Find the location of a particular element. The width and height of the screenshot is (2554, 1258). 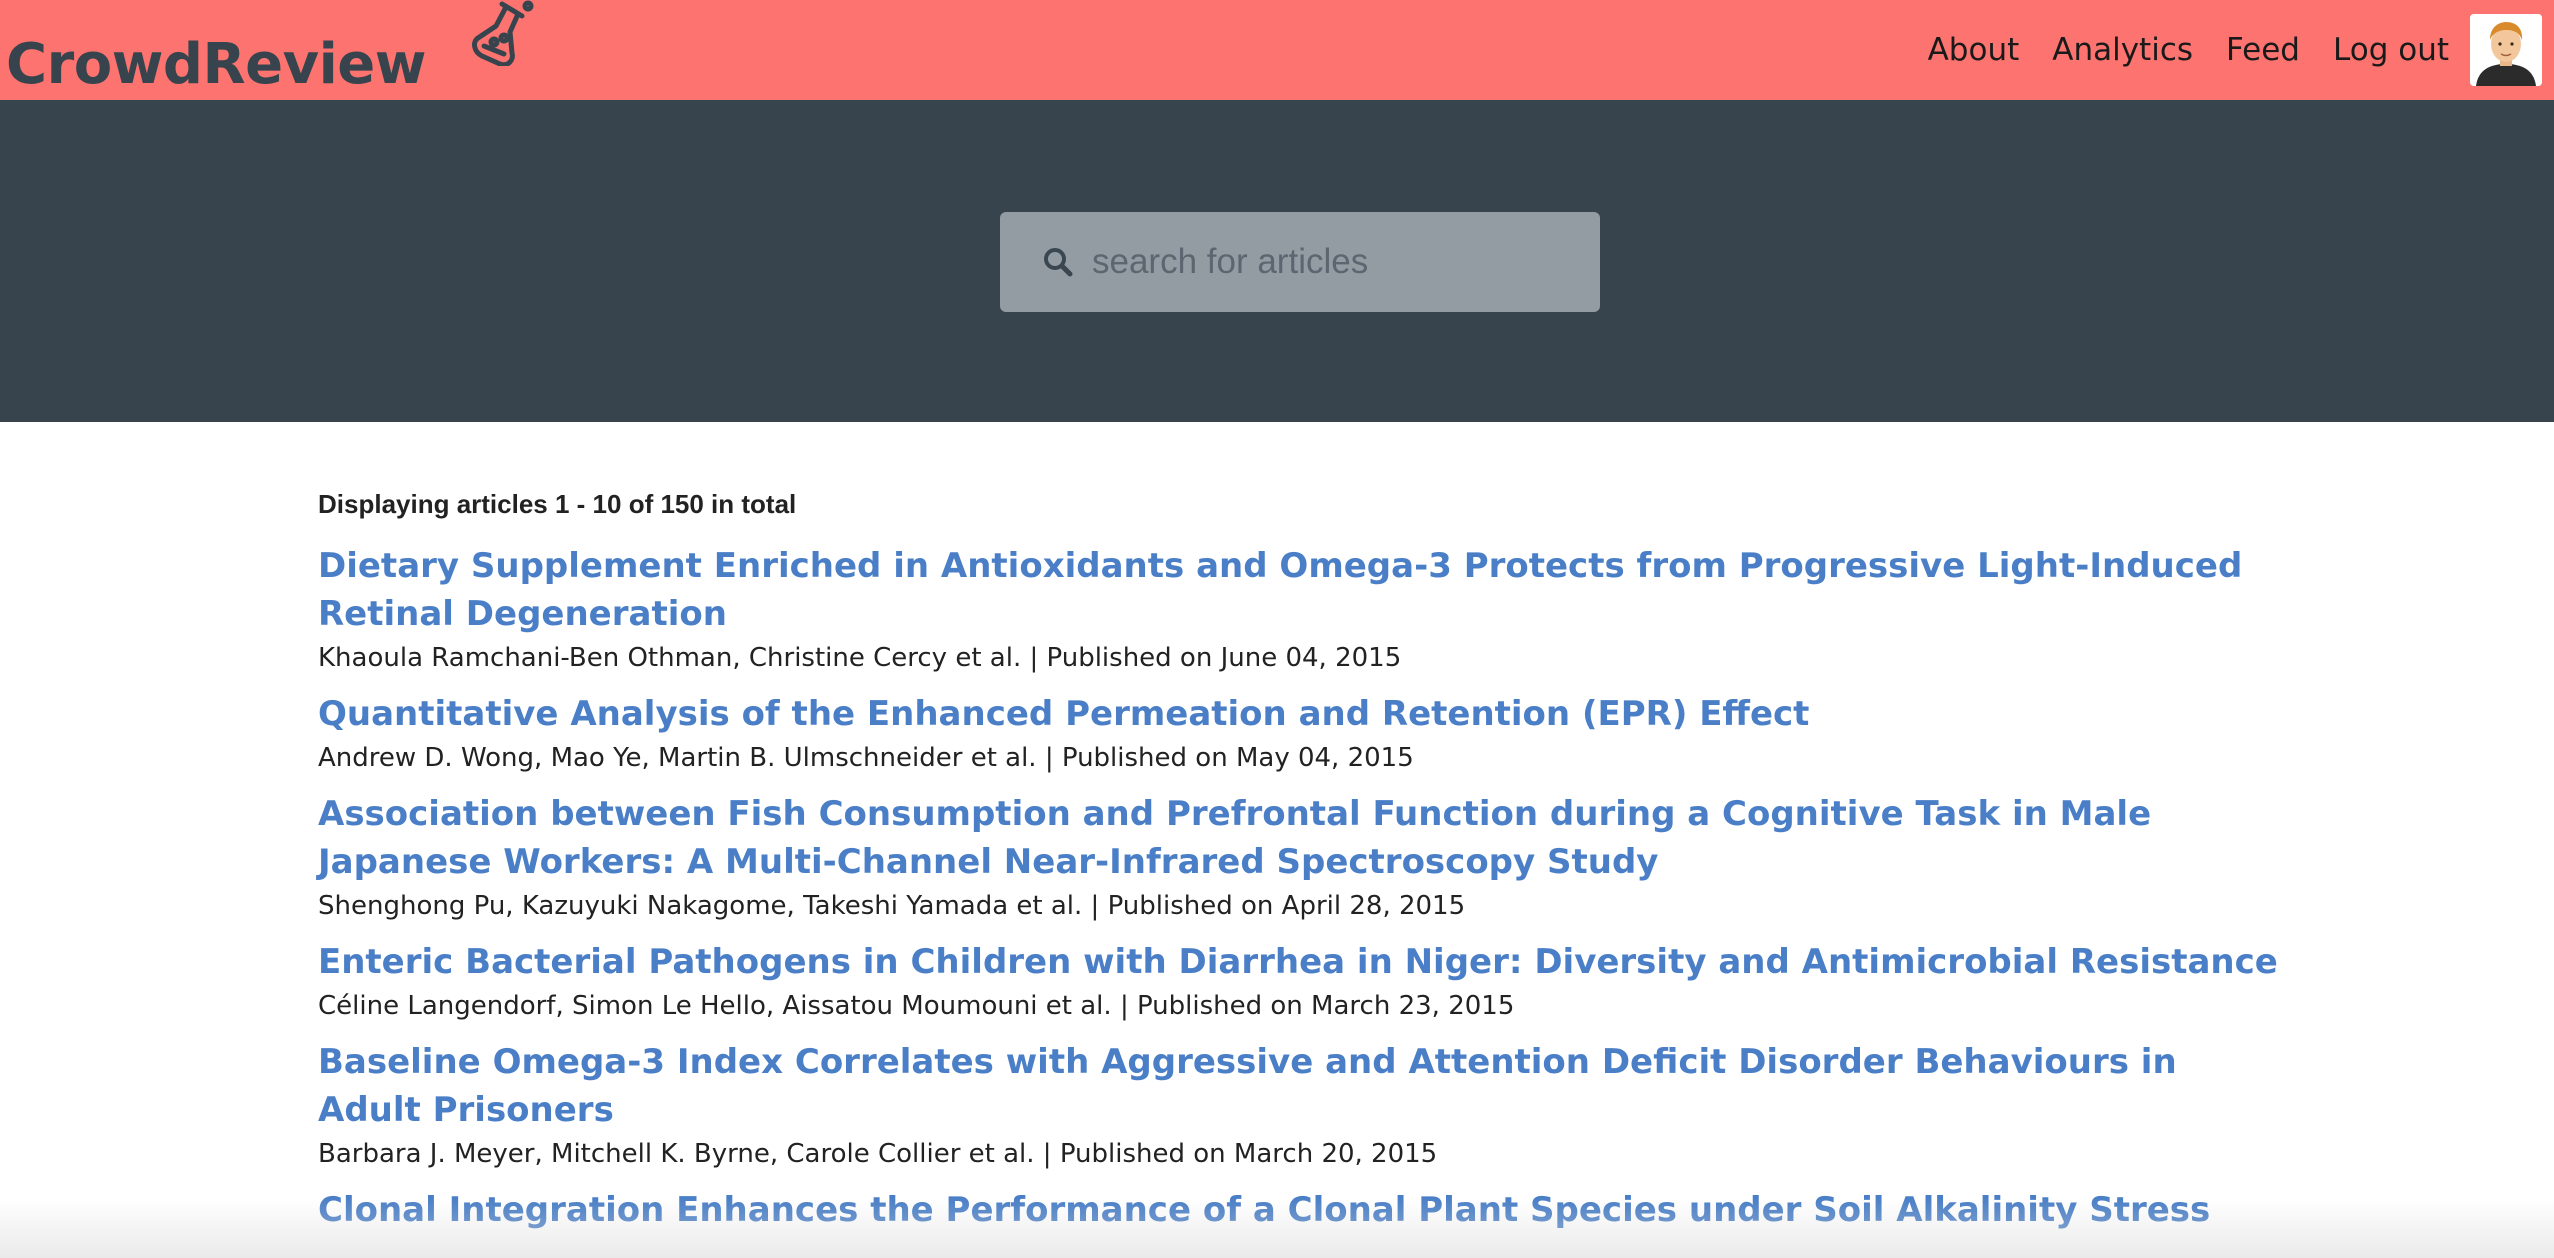

brand-logo: CrowdReview is located at coordinates (216, 65).